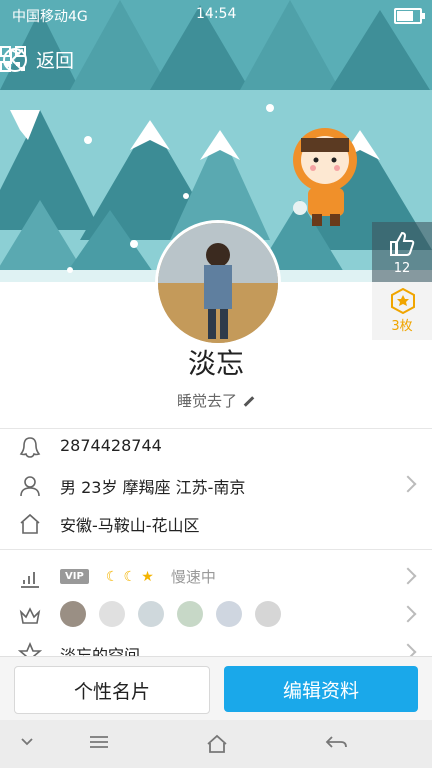  Describe the element at coordinates (30, 447) in the screenshot. I see `penguin-icon` at that location.